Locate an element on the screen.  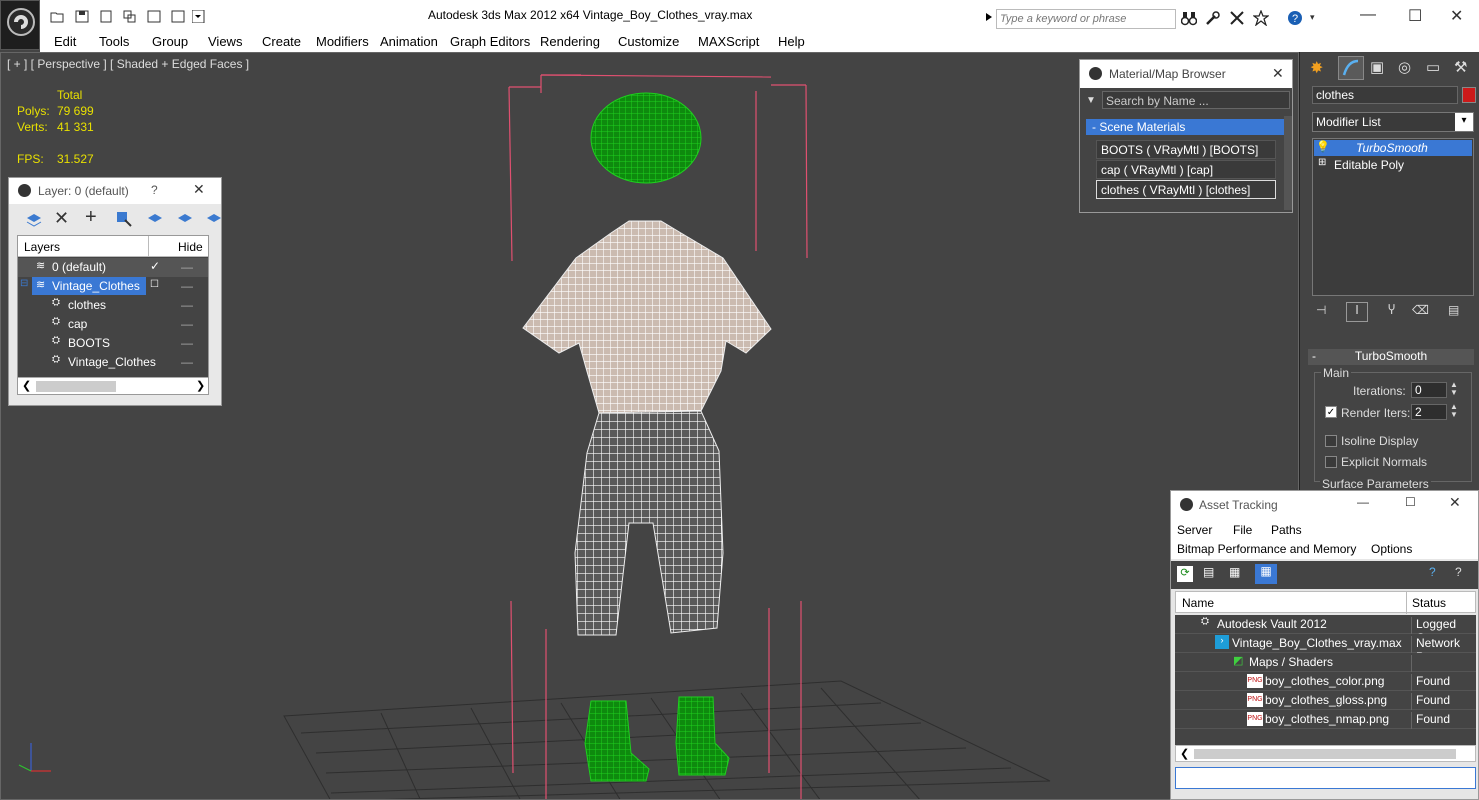
asset-hscrollbar: ❮ is located at coordinates (1325, 753).